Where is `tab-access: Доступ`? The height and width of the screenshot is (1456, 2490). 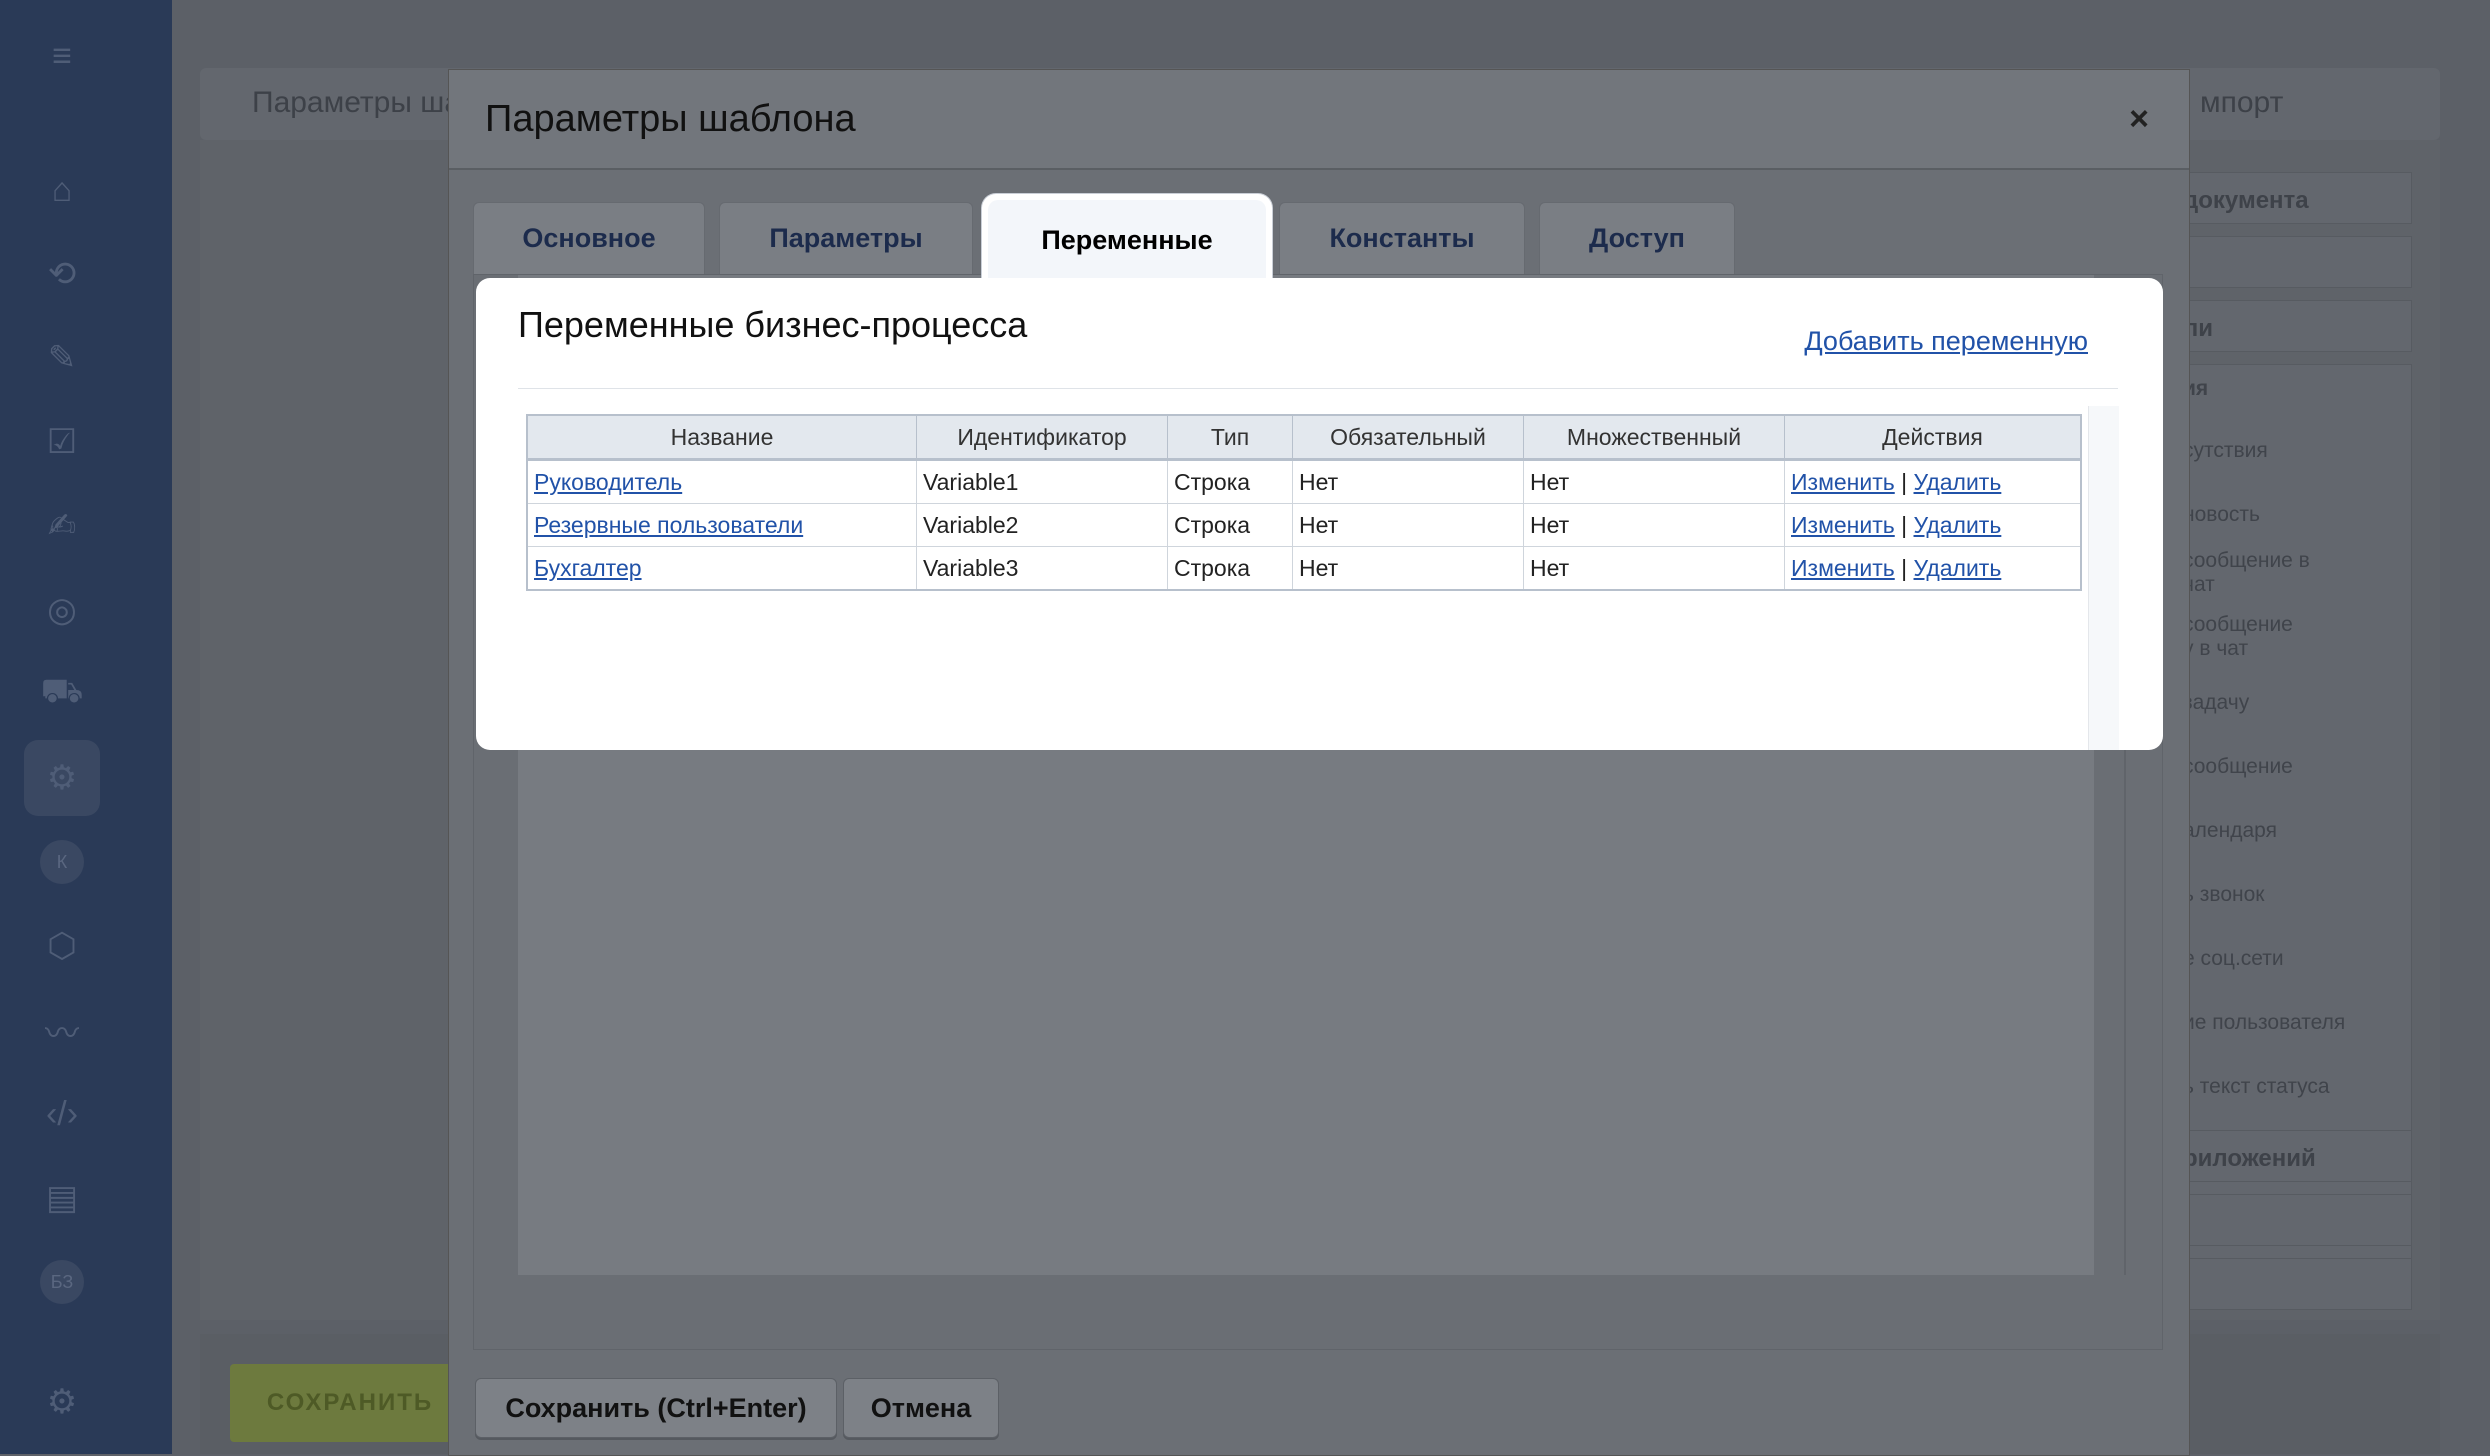
tab-access: Доступ is located at coordinates (1637, 238).